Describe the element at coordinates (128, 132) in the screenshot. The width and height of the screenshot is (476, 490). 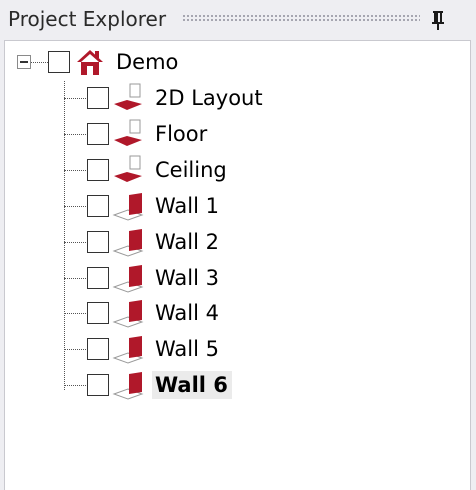
I see `floor-plane-icon` at that location.